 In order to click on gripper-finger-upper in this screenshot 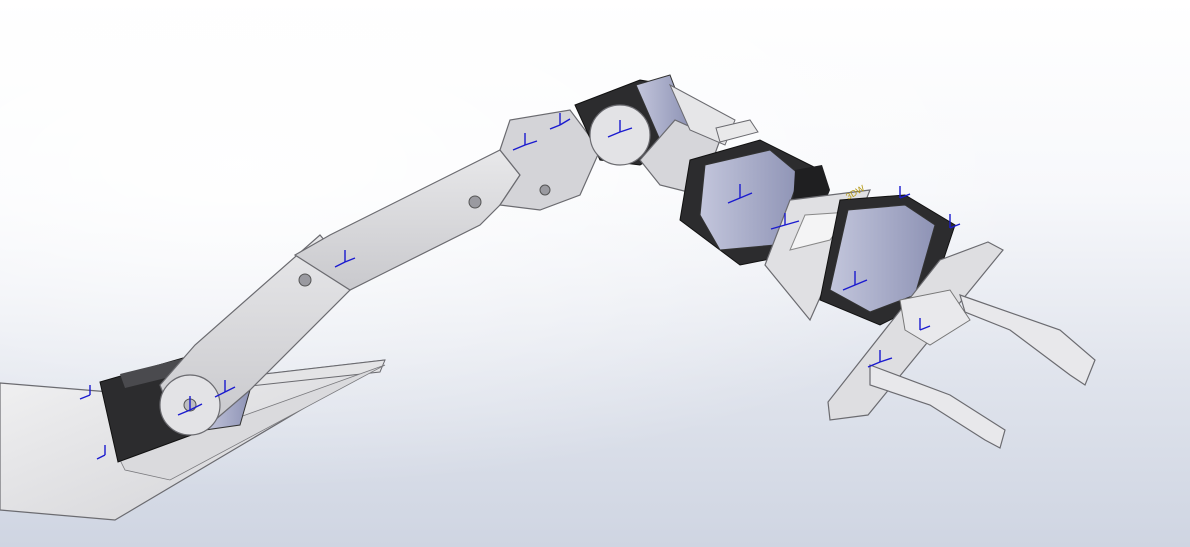, I will do `click(1027, 340)`.